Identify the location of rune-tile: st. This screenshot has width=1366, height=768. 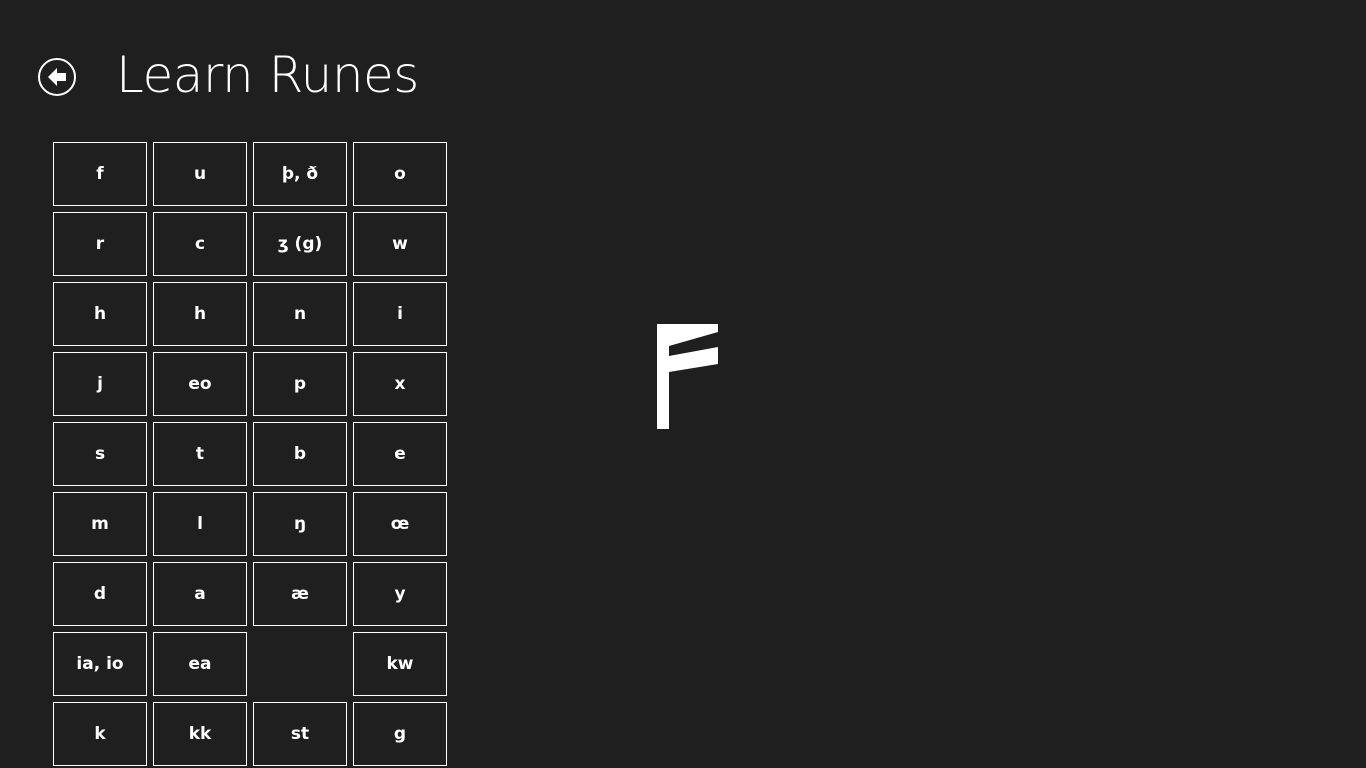
(300, 734).